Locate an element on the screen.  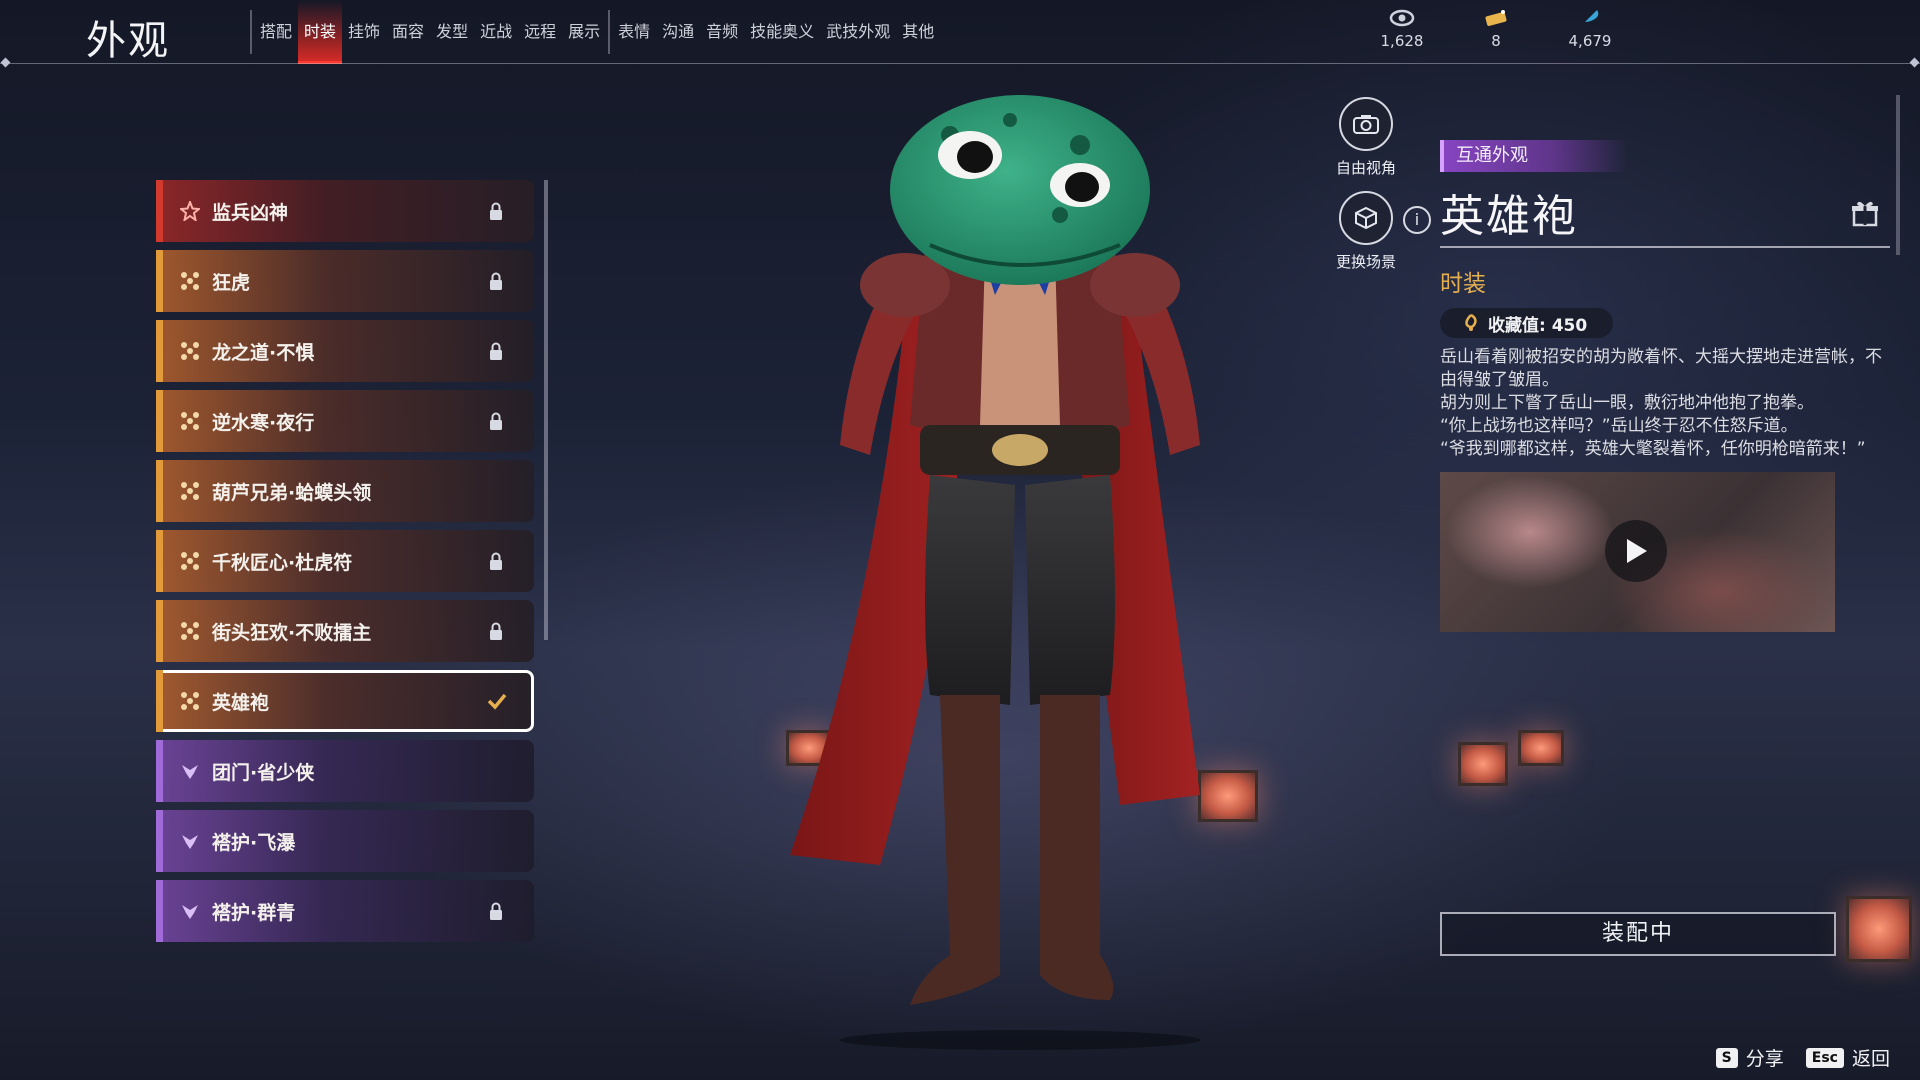
floating-lantern is located at coordinates (1541, 748).